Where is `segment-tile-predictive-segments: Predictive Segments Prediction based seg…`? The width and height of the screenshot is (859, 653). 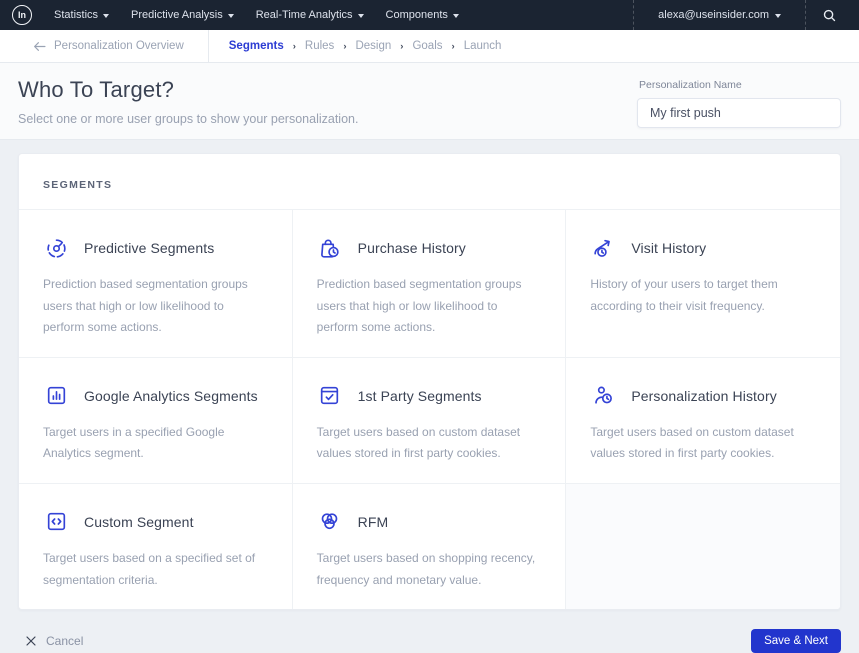 segment-tile-predictive-segments: Predictive Segments Prediction based seg… is located at coordinates (156, 284).